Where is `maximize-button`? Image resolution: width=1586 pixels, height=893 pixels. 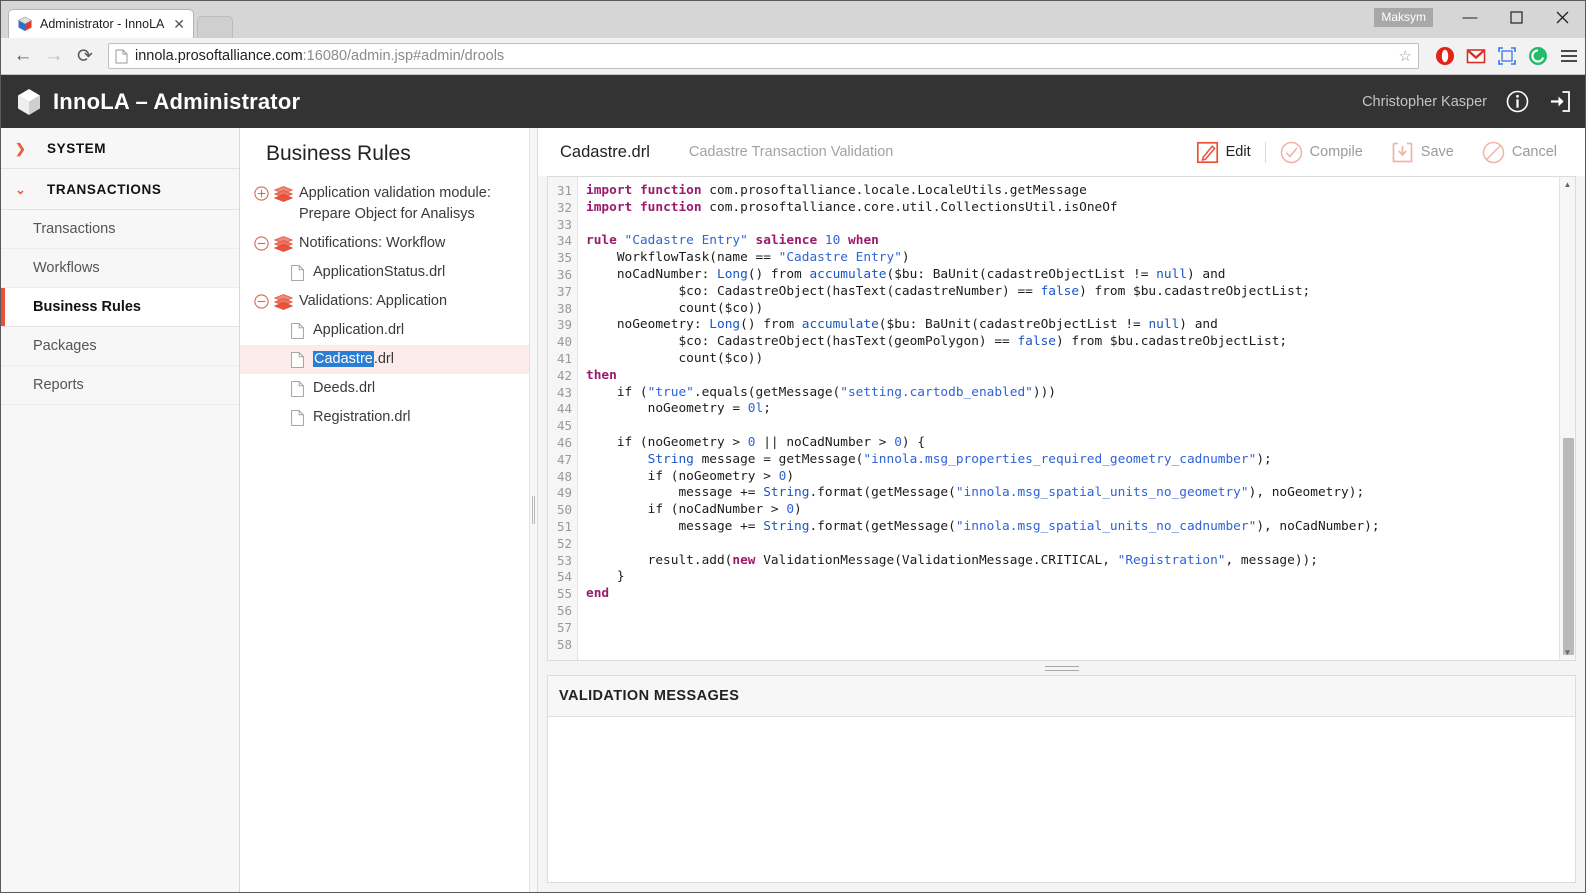 maximize-button is located at coordinates (1516, 17).